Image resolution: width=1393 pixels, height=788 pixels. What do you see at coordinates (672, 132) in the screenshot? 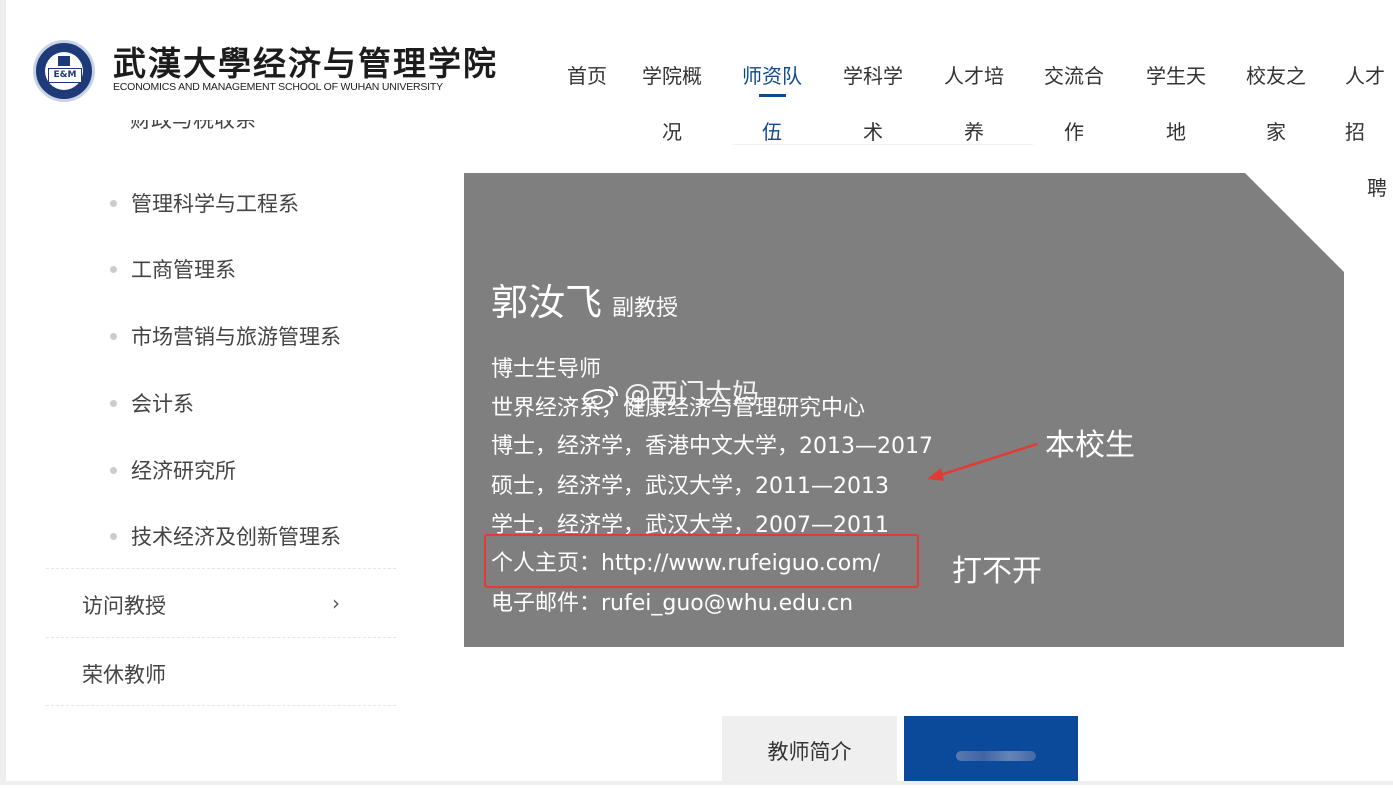
I see `nav-label-wrap: 况` at bounding box center [672, 132].